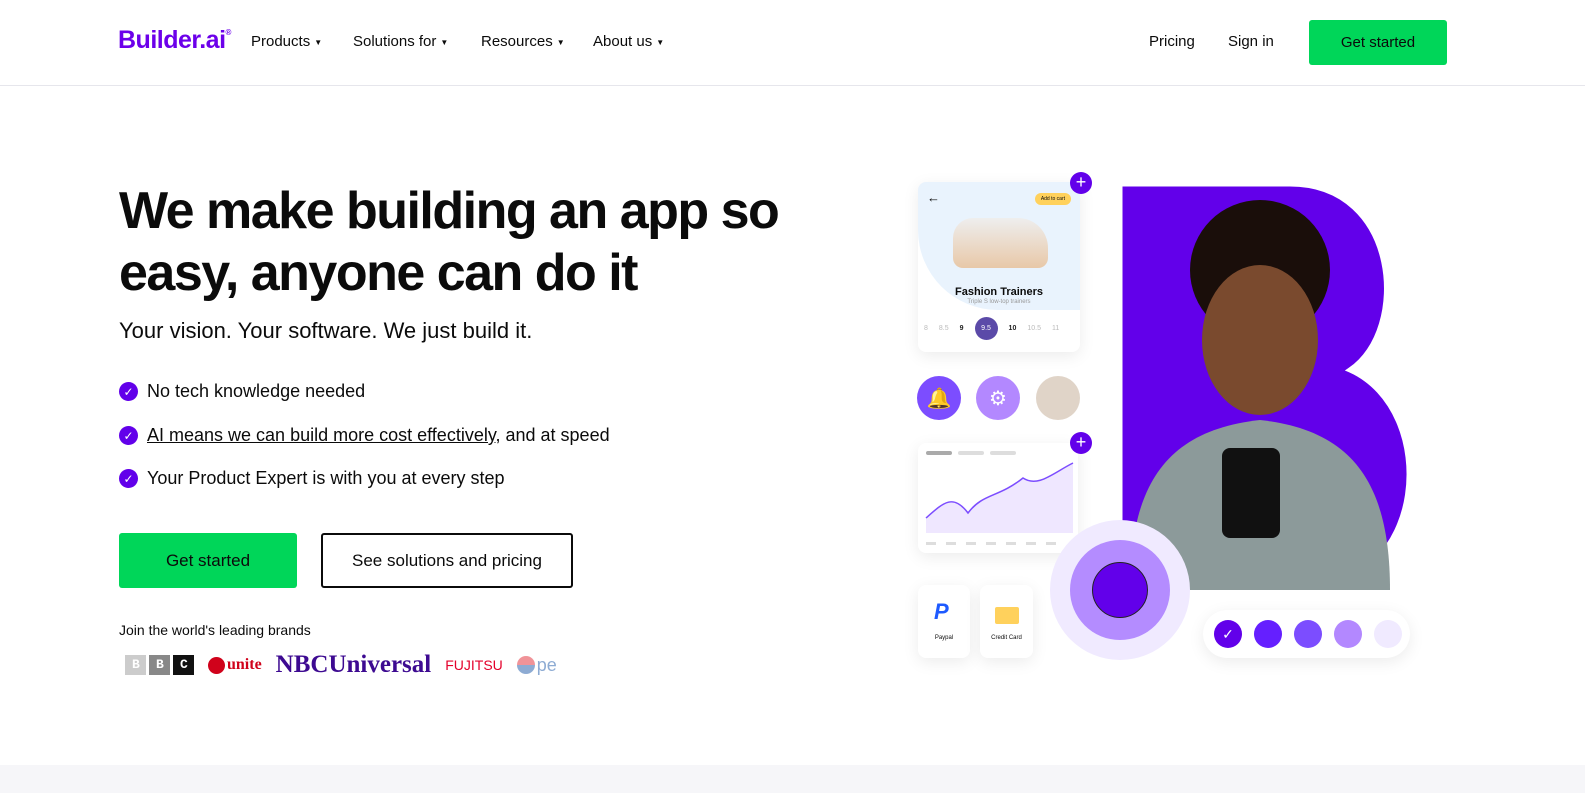 This screenshot has height=793, width=1585. What do you see at coordinates (941, 611) in the screenshot?
I see `paypal-icon: P` at bounding box center [941, 611].